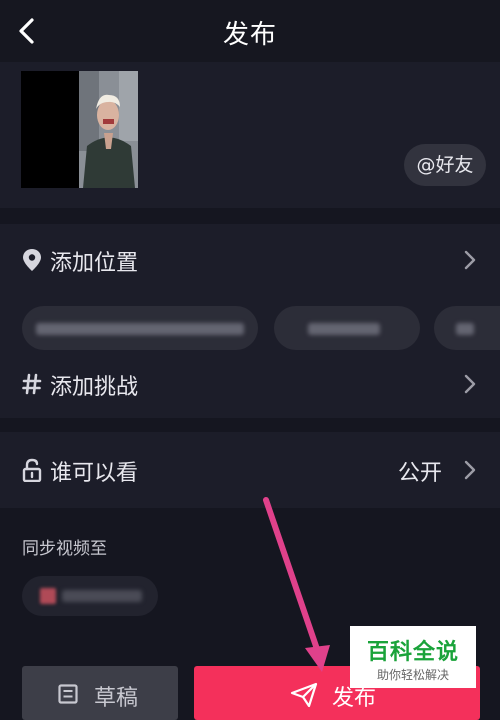  Describe the element at coordinates (32, 384) in the screenshot. I see `hashtag-icon` at that location.